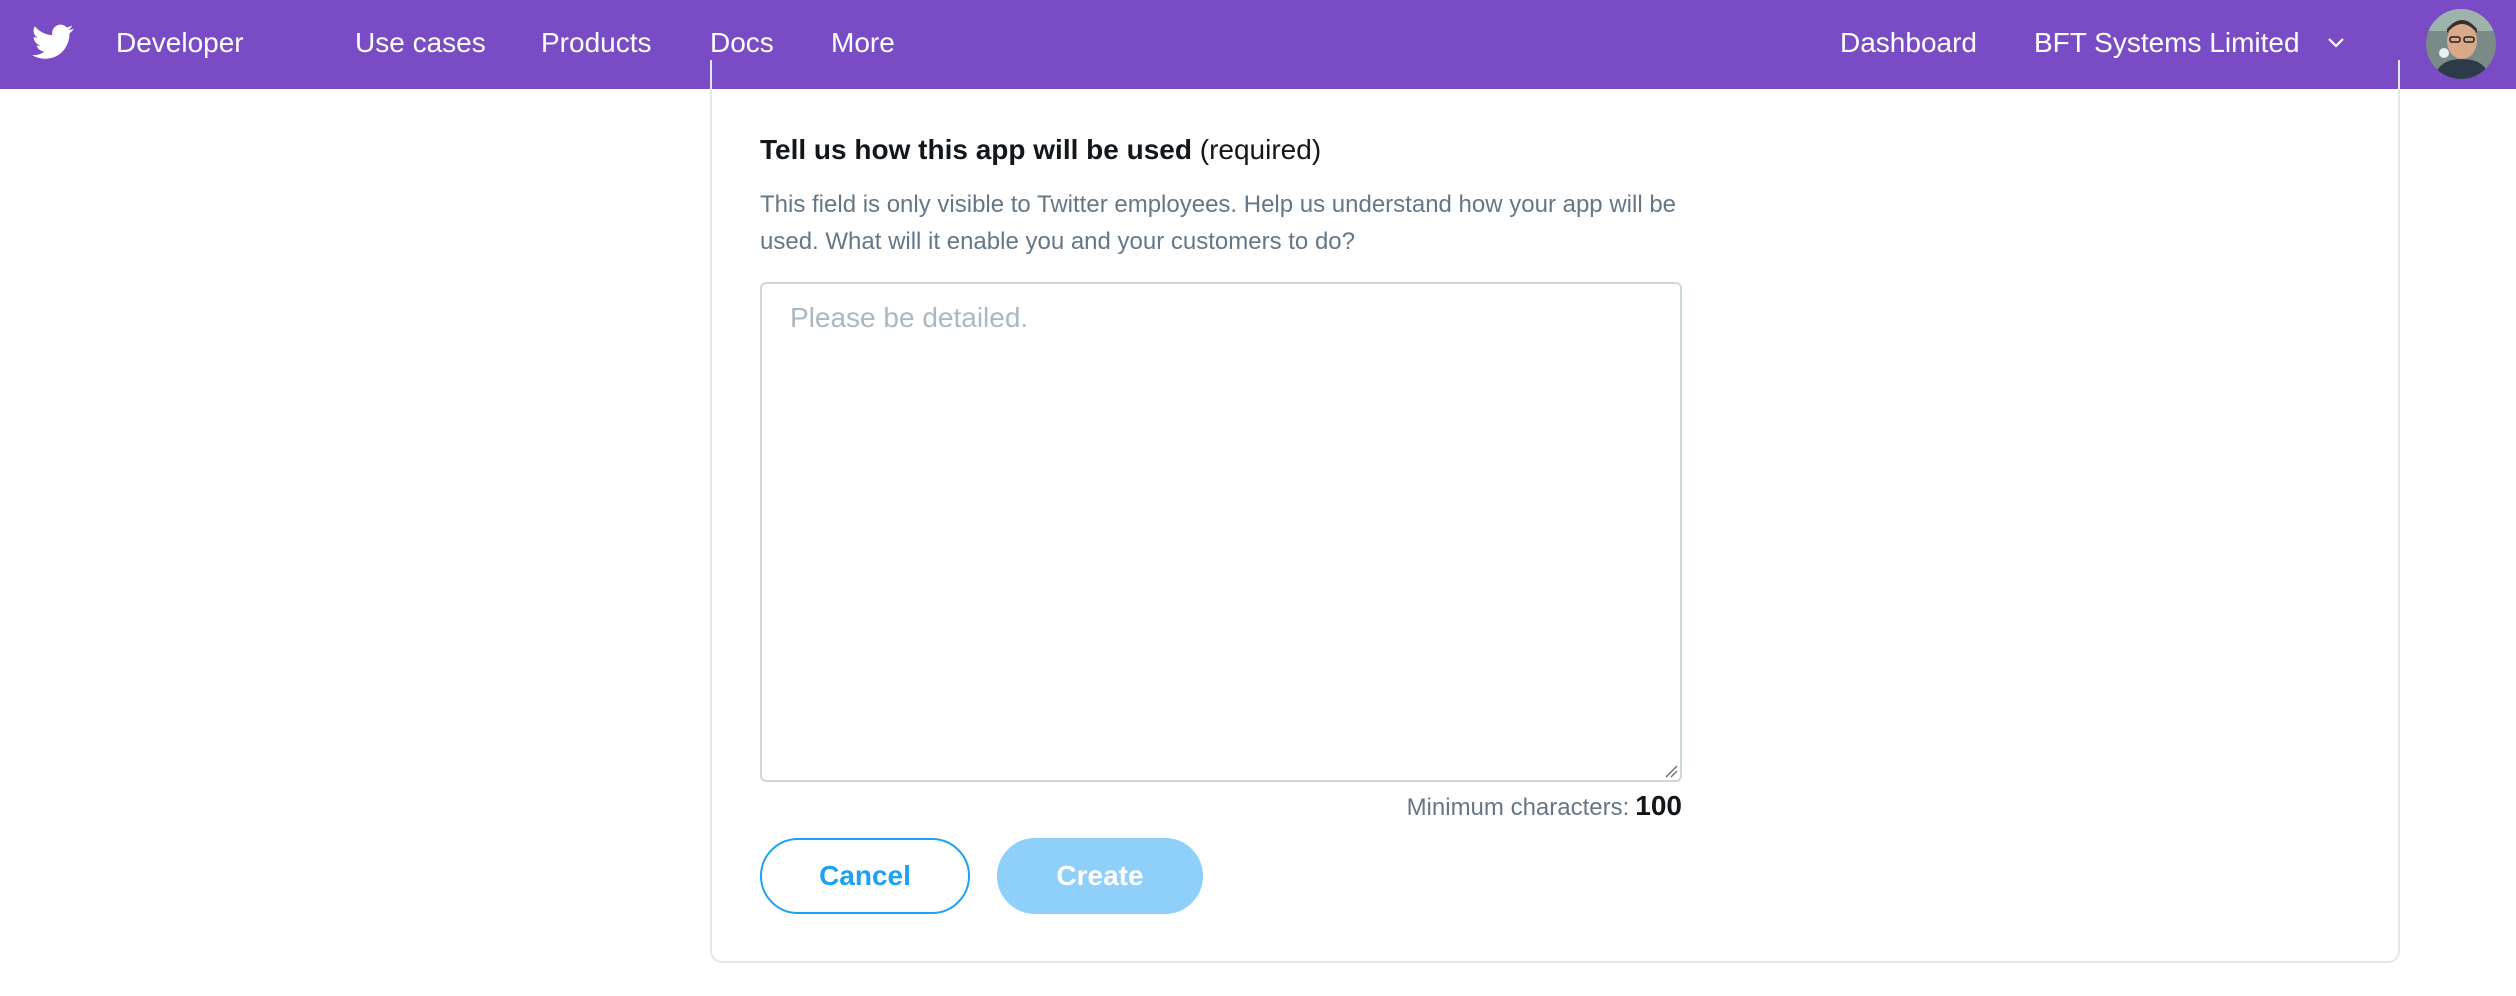 This screenshot has height=996, width=2516. I want to click on required-indicator: (required), so click(1260, 149).